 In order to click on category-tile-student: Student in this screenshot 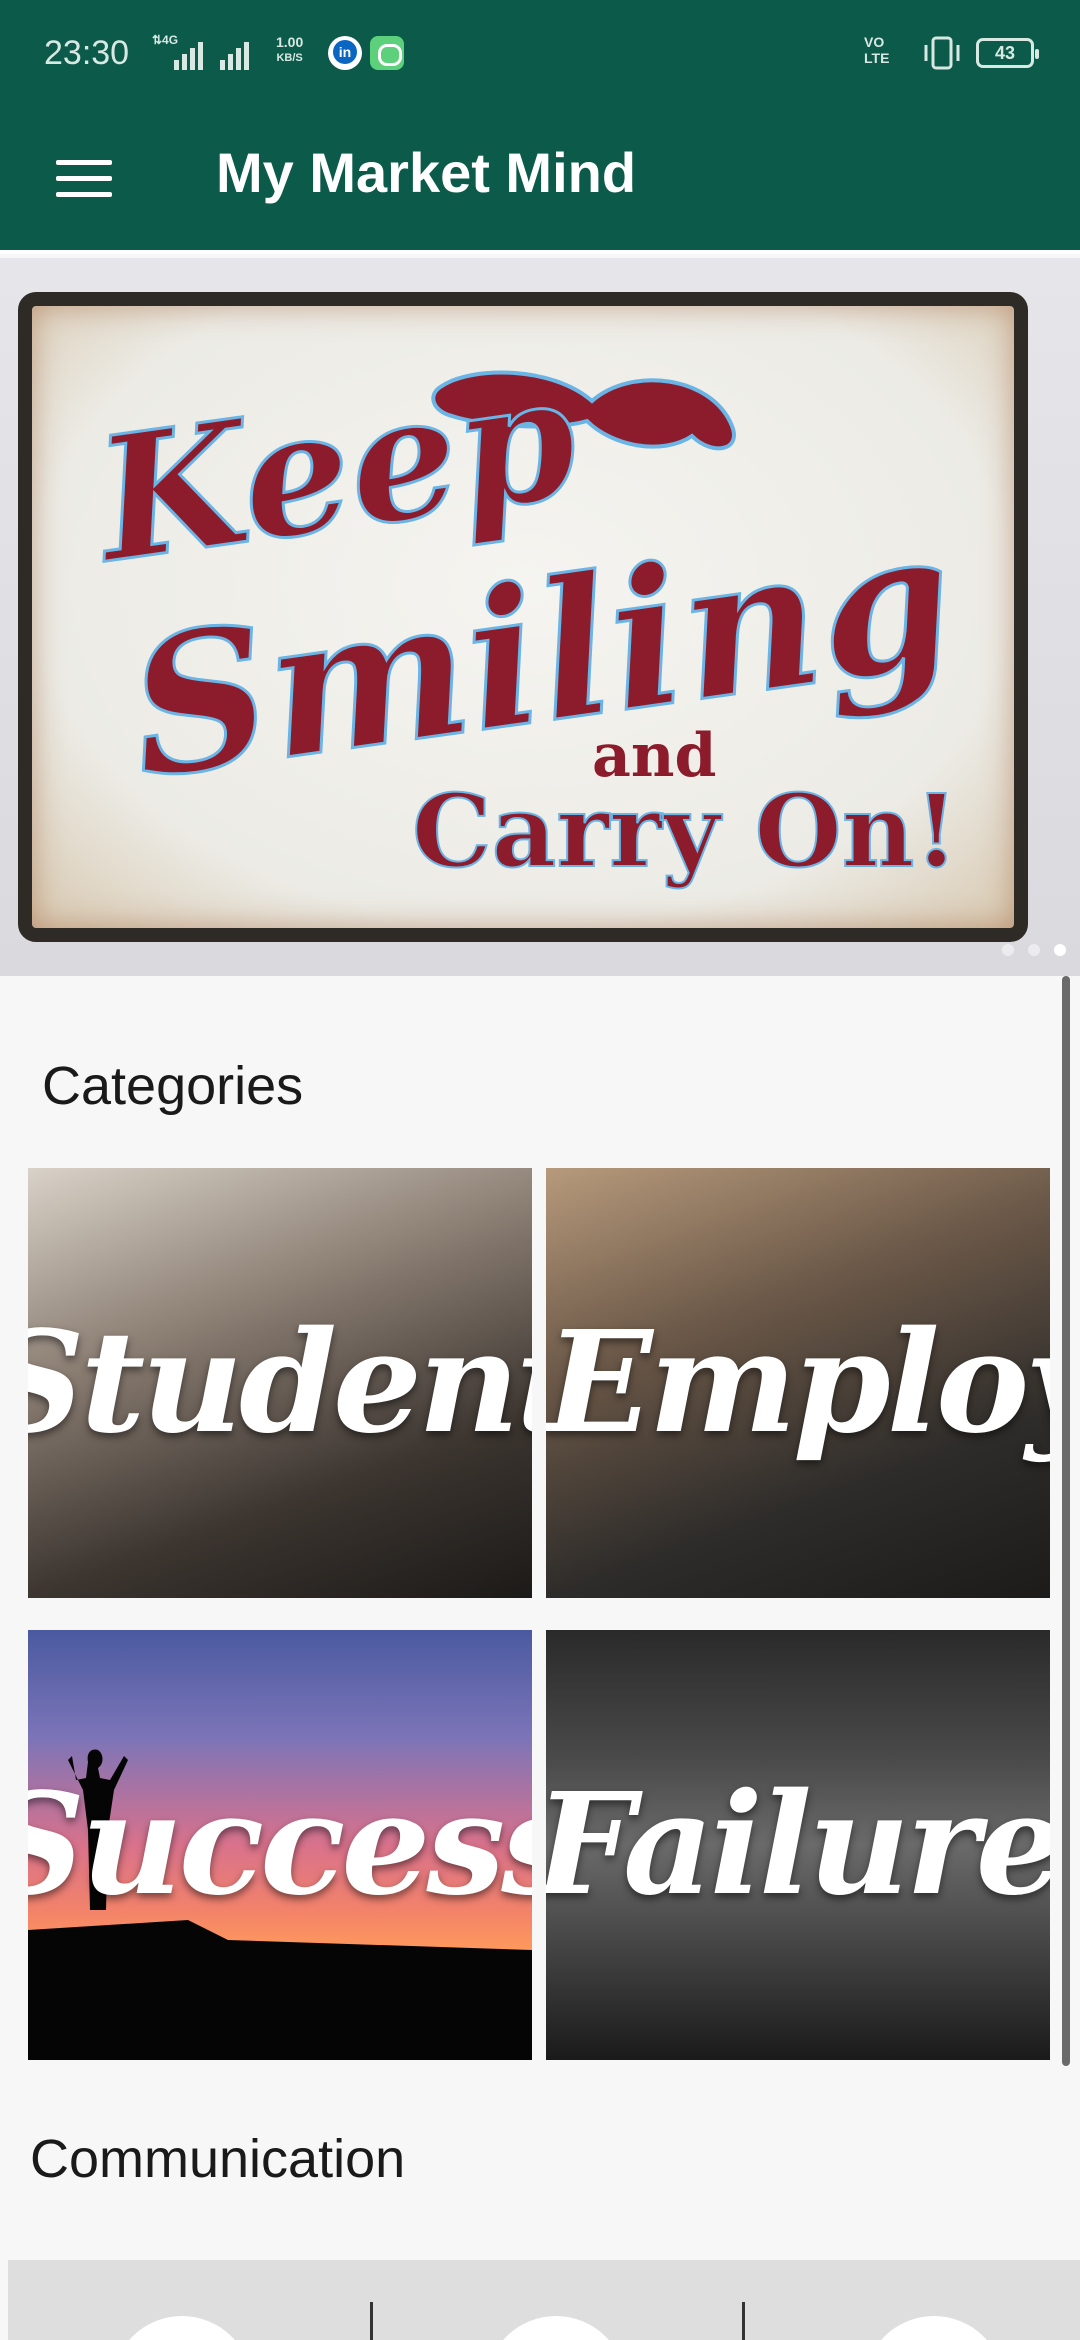, I will do `click(280, 1383)`.